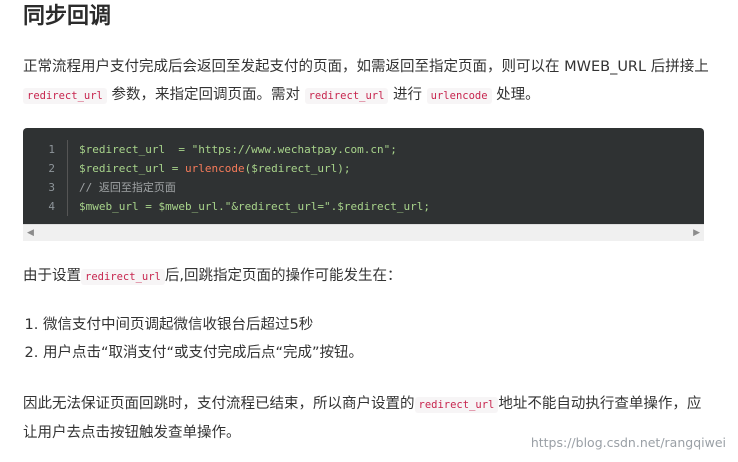 The height and width of the screenshot is (462, 738). Describe the element at coordinates (50, 206) in the screenshot. I see `line-number: 4` at that location.